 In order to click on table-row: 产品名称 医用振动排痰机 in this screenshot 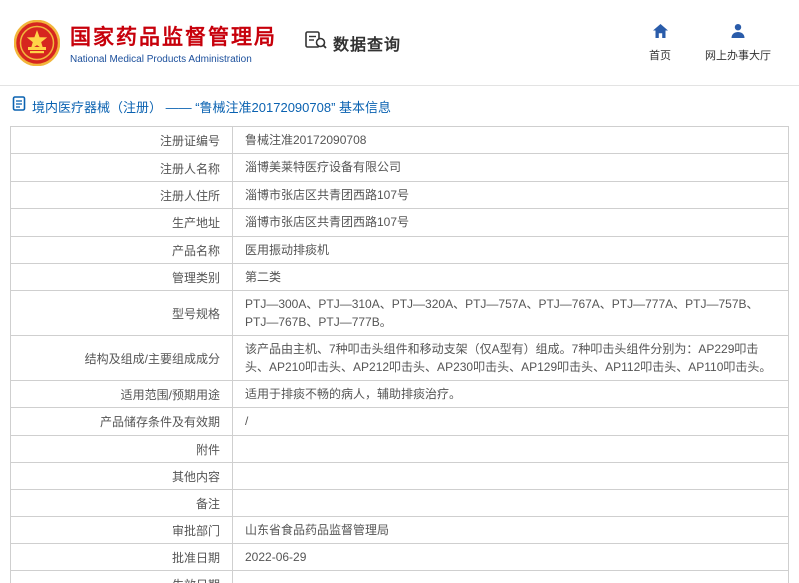, I will do `click(399, 250)`.